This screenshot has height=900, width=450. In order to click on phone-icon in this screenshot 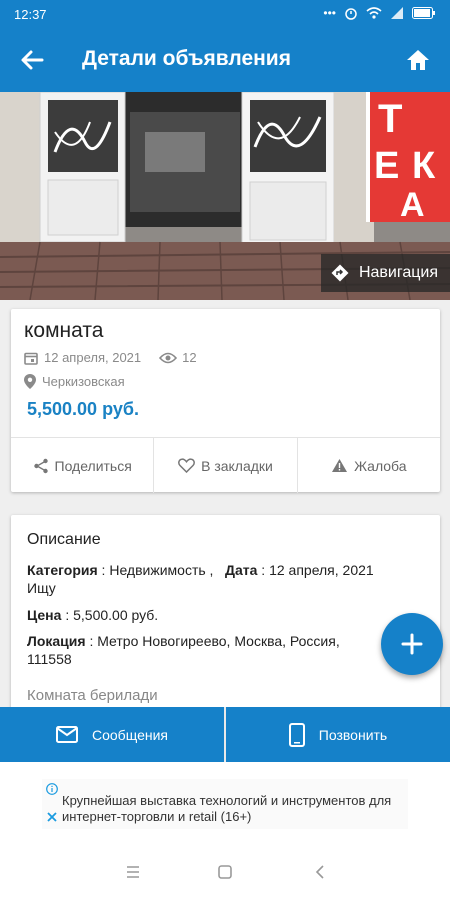, I will do `click(296, 734)`.